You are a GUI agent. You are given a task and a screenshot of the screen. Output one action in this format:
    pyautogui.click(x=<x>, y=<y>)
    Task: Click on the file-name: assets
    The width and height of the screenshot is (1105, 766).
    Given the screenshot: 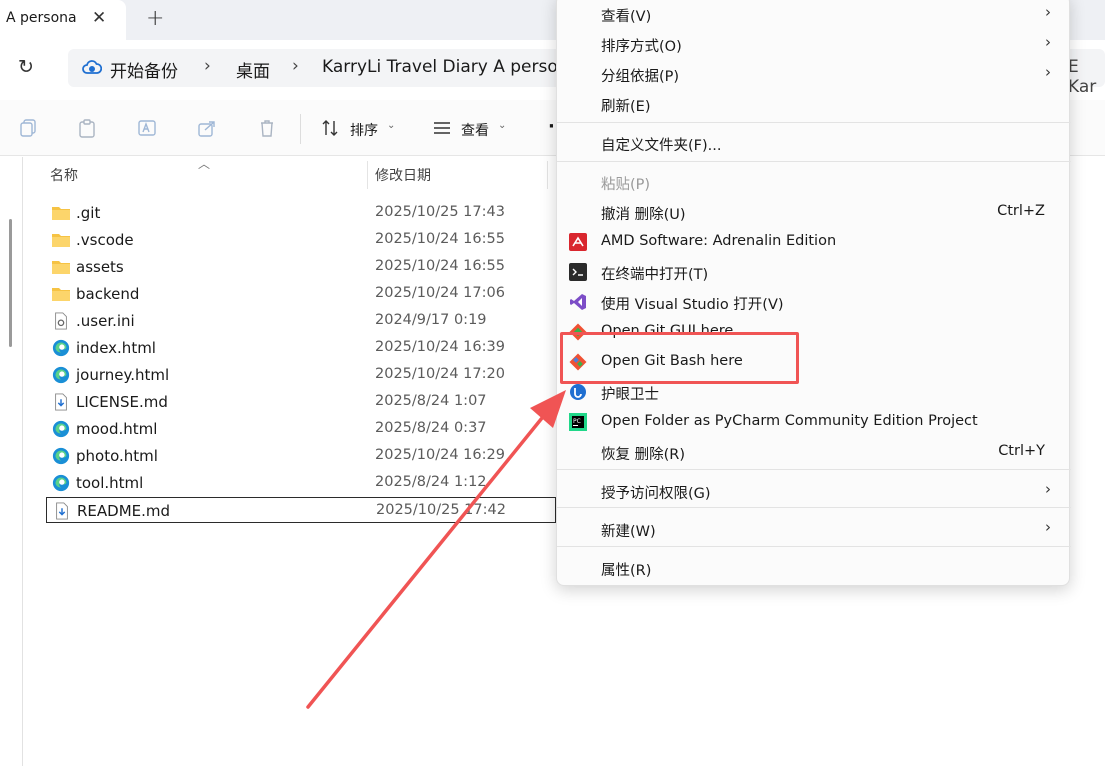 What is the action you would take?
    pyautogui.click(x=100, y=267)
    